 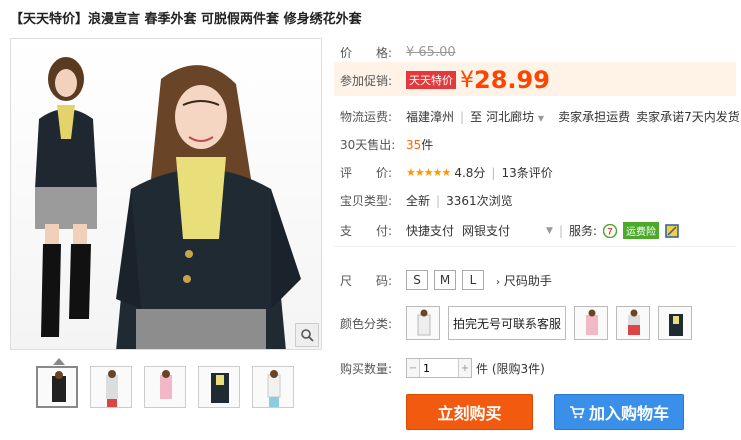 What do you see at coordinates (688, 117) in the screenshot?
I see `delivery-note: 卖家承诺7天内发货` at bounding box center [688, 117].